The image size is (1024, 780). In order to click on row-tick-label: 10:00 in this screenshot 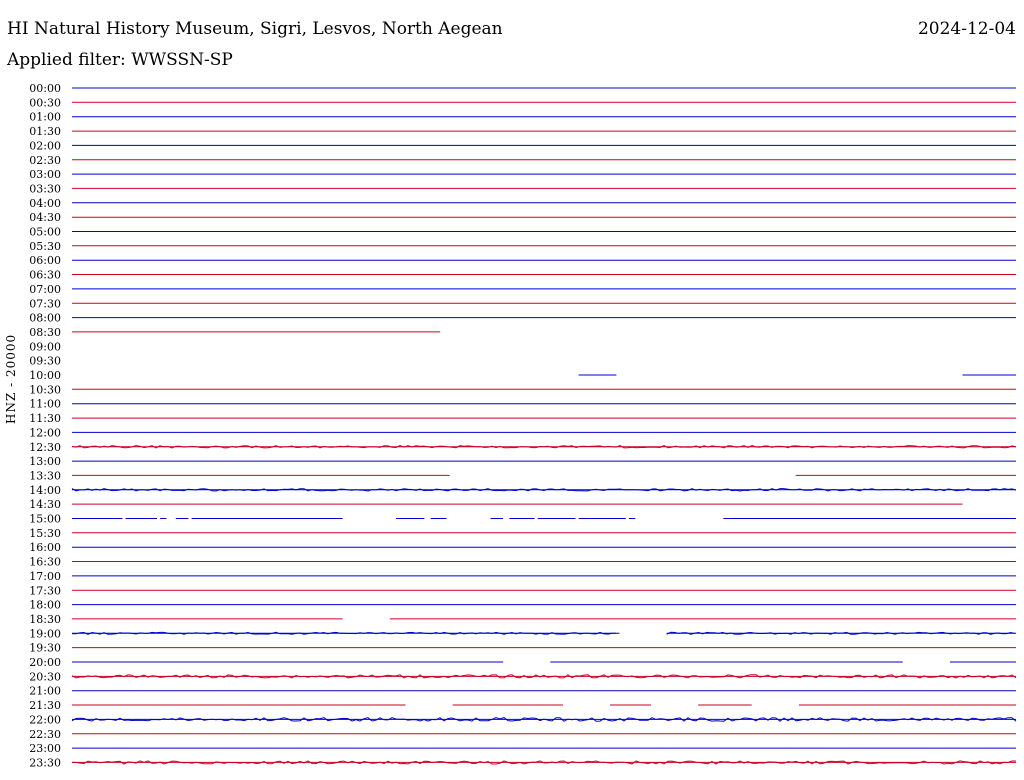, I will do `click(45, 375)`.